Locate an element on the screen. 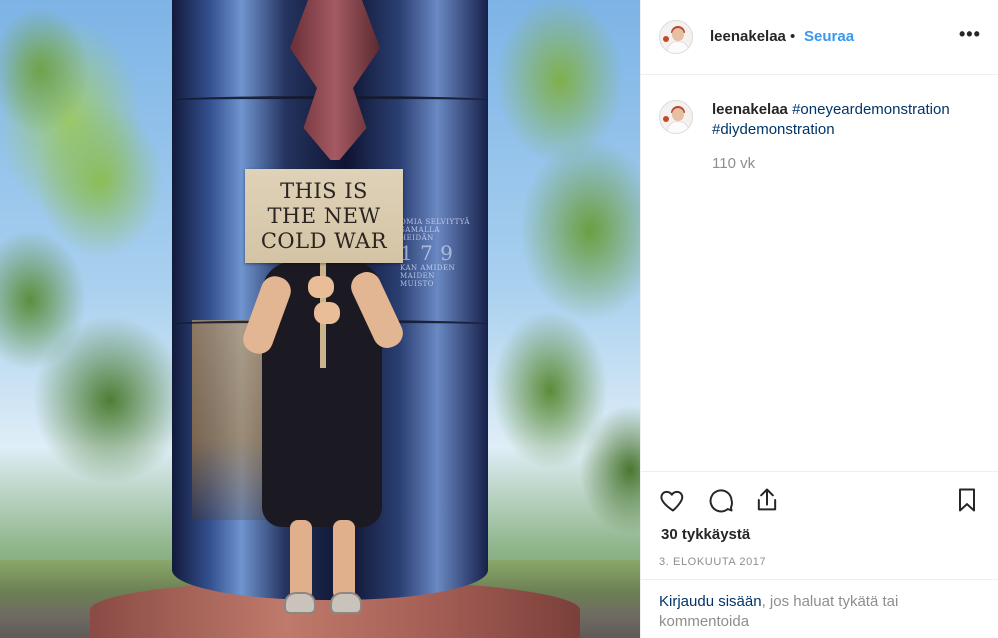  bookmark-icon is located at coordinates (967, 500).